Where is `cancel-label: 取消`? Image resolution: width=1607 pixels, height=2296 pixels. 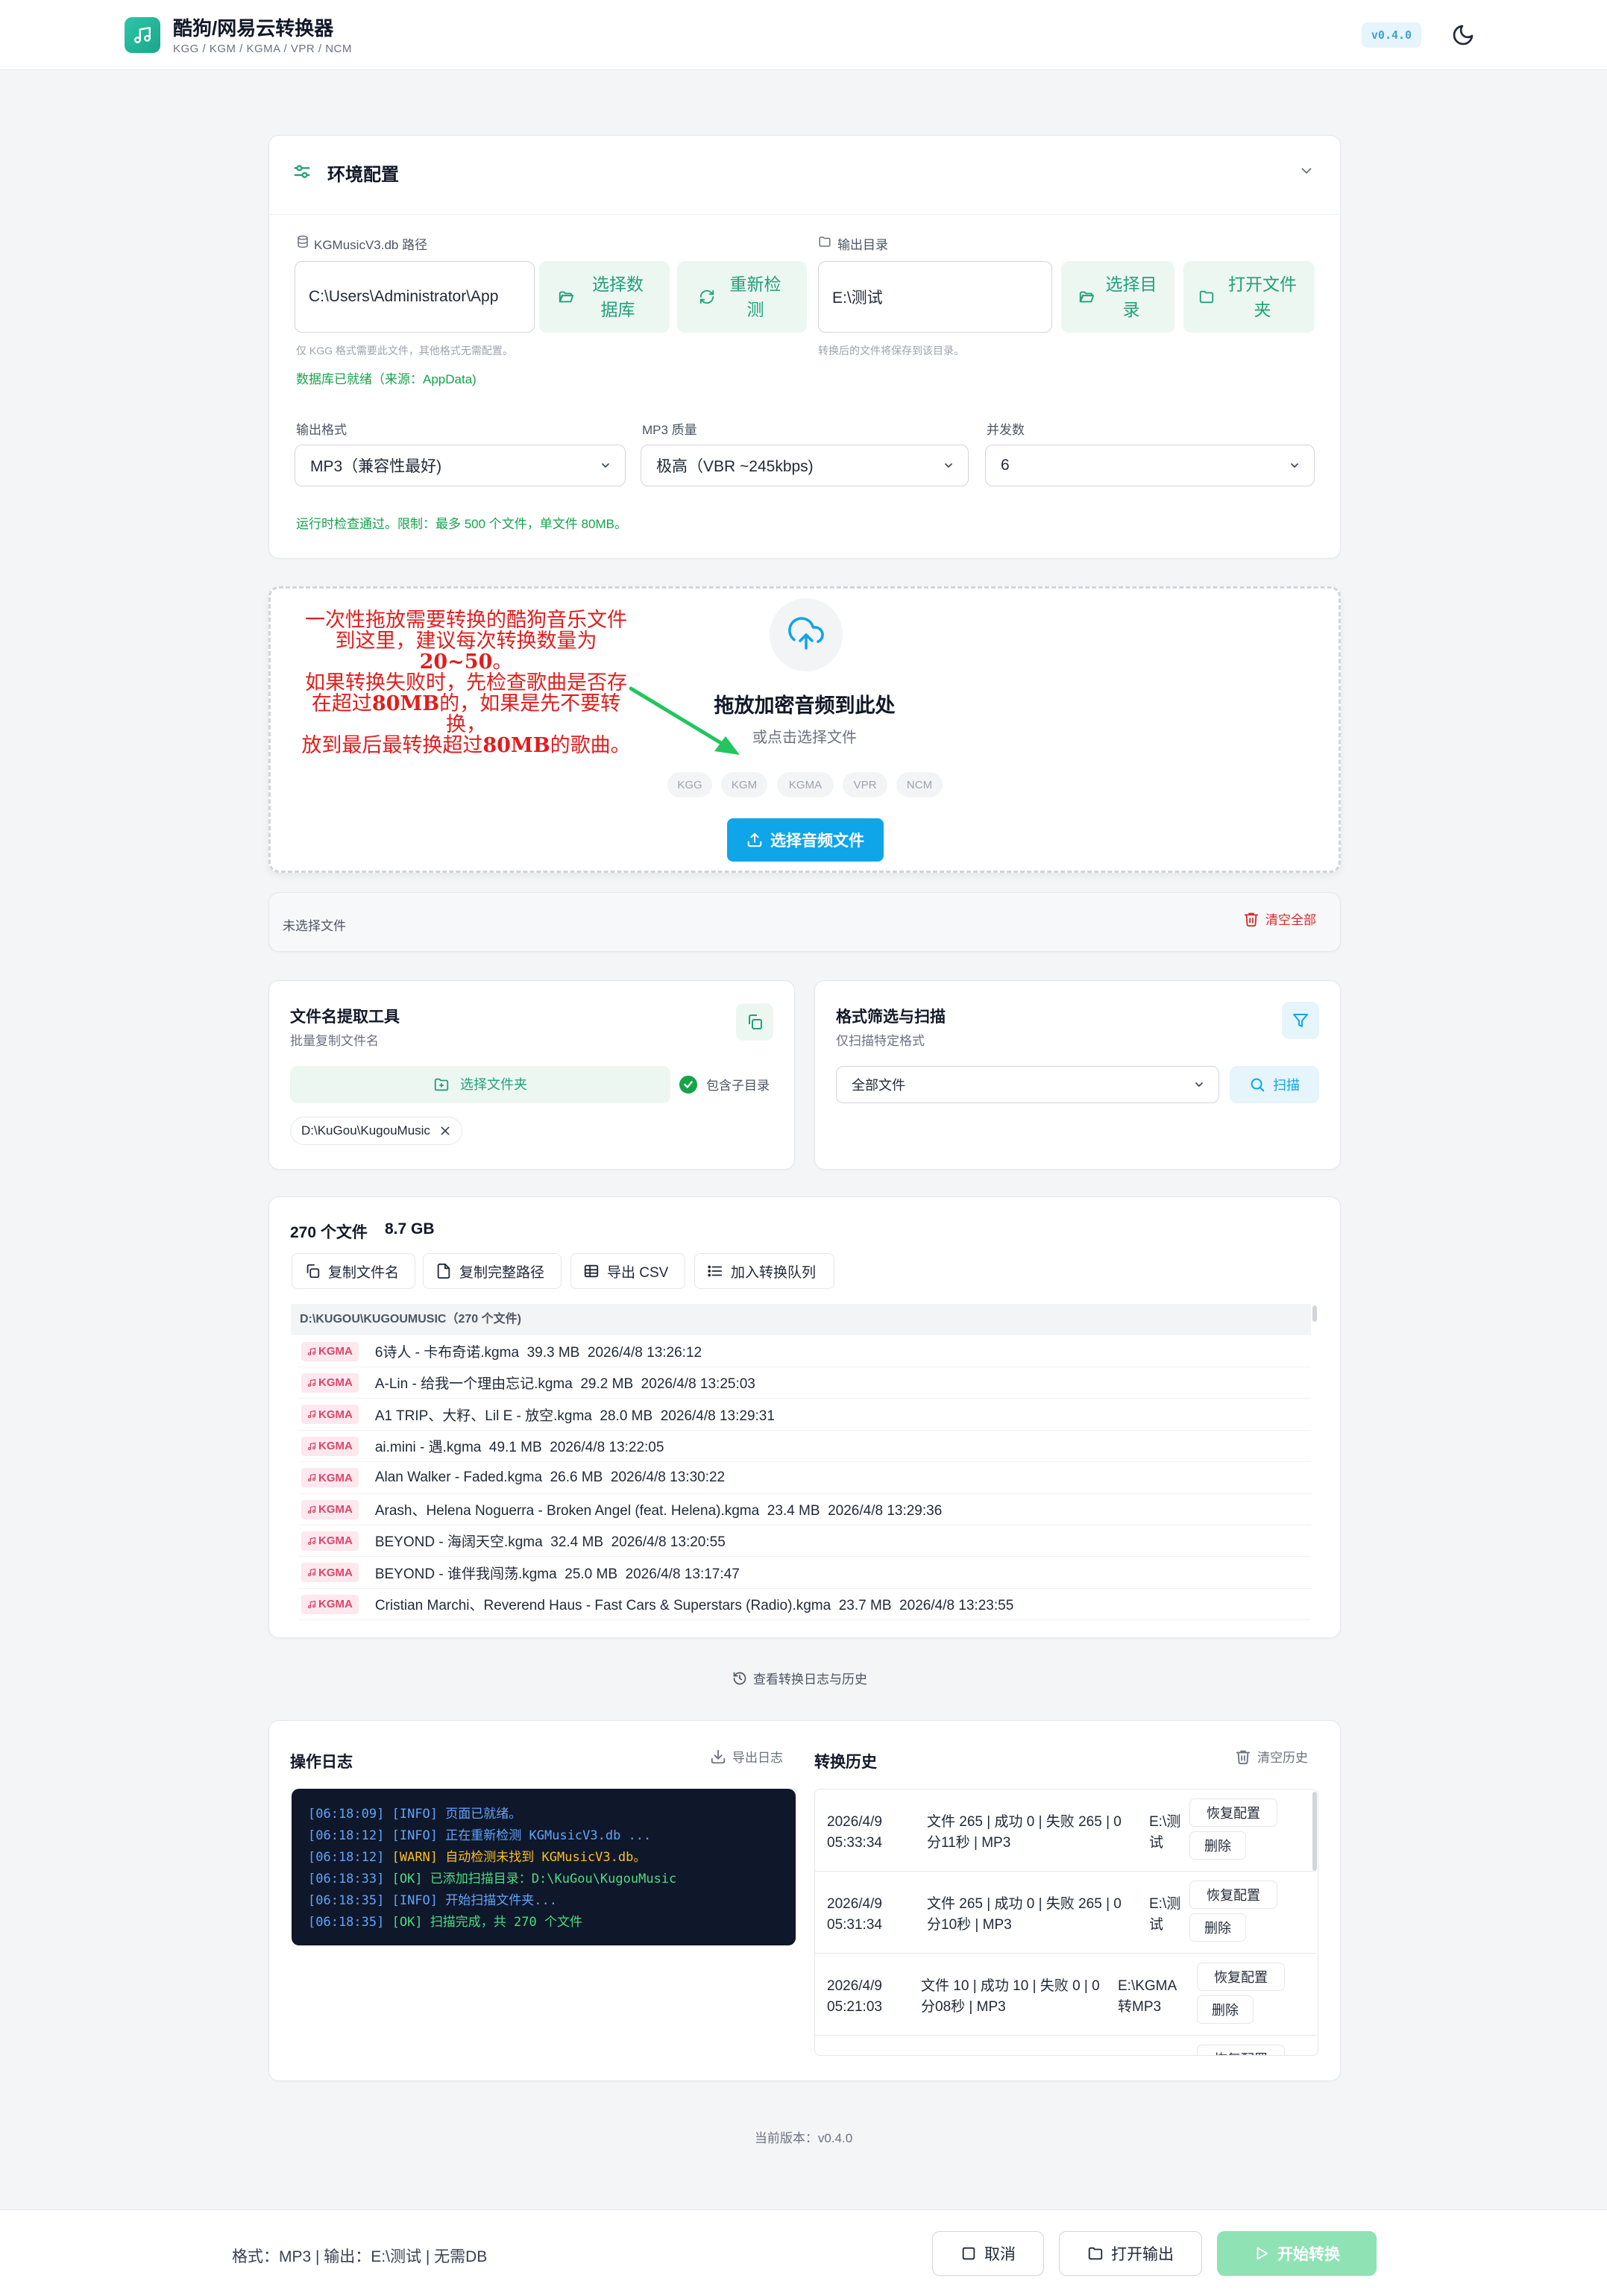 cancel-label: 取消 is located at coordinates (1000, 2254).